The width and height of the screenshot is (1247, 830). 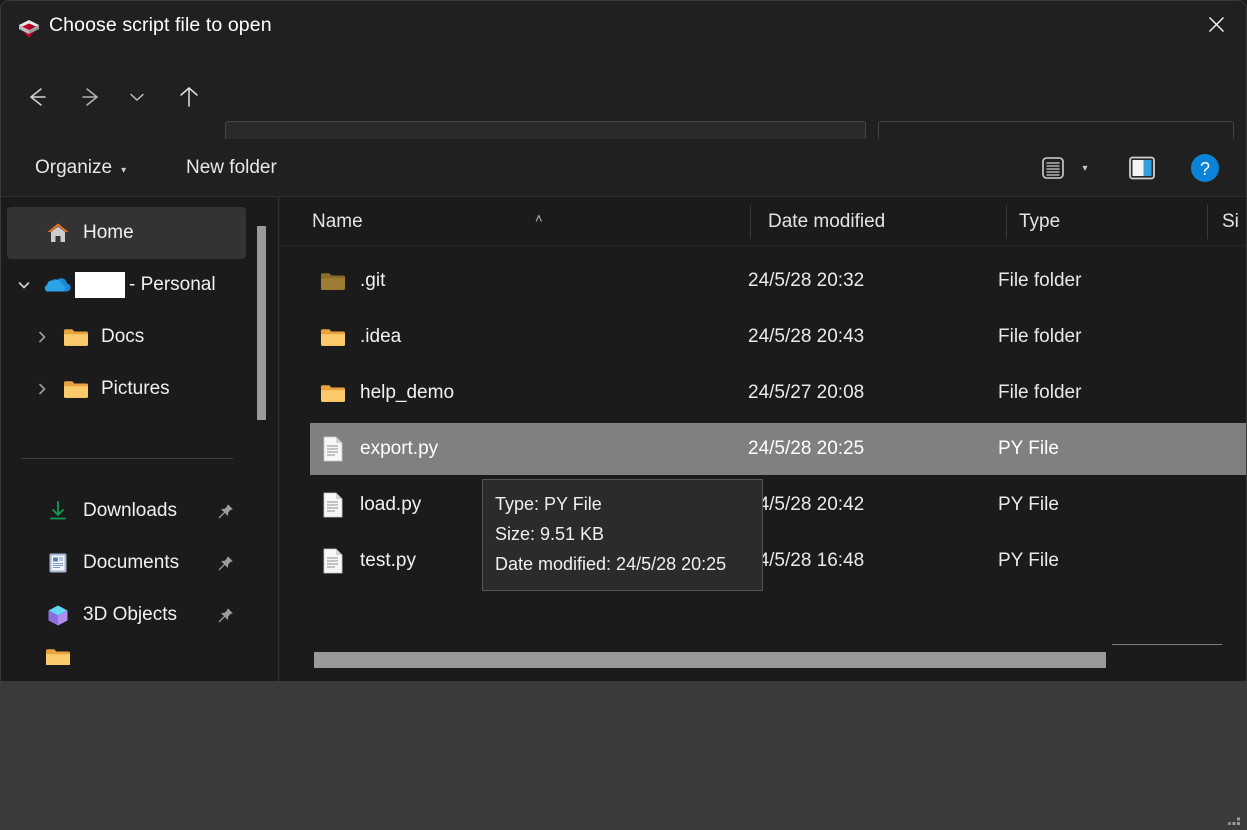 I want to click on command-bar: Organize ▾ New folder ▾ ?, so click(x=623, y=168).